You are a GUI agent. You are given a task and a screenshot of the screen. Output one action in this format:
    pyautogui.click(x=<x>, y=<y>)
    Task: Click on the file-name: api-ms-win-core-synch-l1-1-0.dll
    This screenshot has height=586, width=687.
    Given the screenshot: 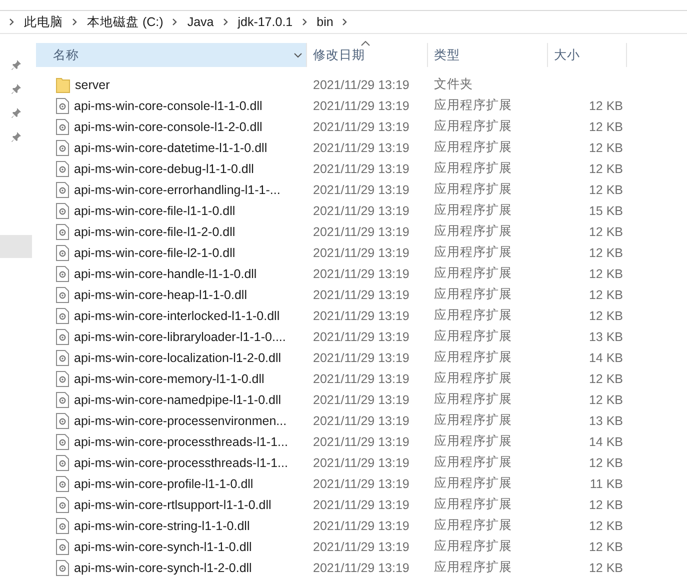 What is the action you would take?
    pyautogui.click(x=163, y=547)
    